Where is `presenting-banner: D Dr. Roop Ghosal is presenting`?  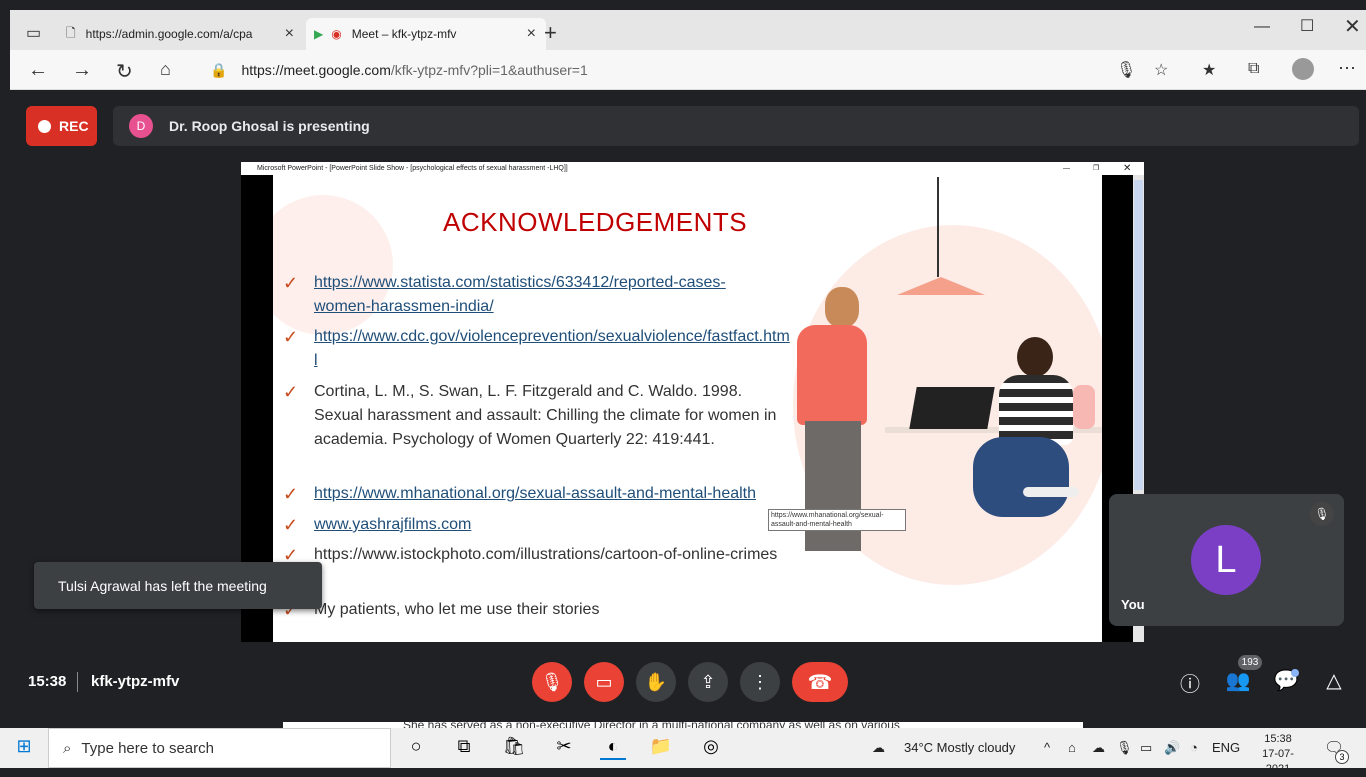 presenting-banner: D Dr. Roop Ghosal is presenting is located at coordinates (736, 126).